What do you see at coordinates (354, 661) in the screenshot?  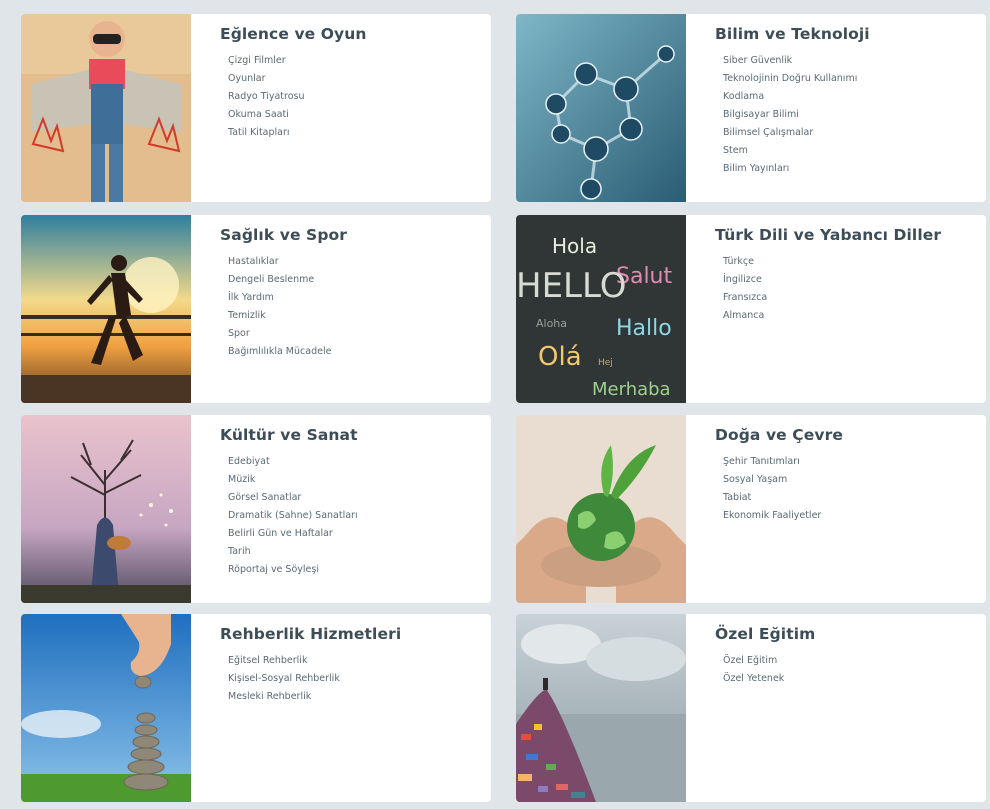 I see `subcategory-link: Eğitsel Rehberlik` at bounding box center [354, 661].